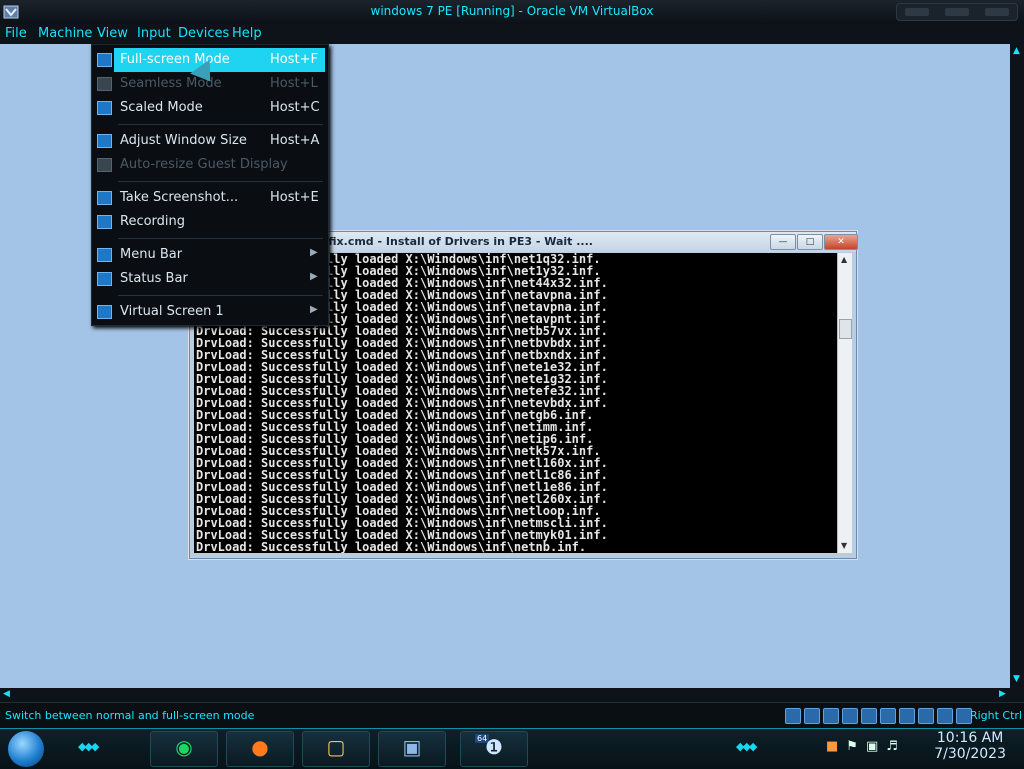  I want to click on console-scrollbar: ▲ ▼, so click(844, 403).